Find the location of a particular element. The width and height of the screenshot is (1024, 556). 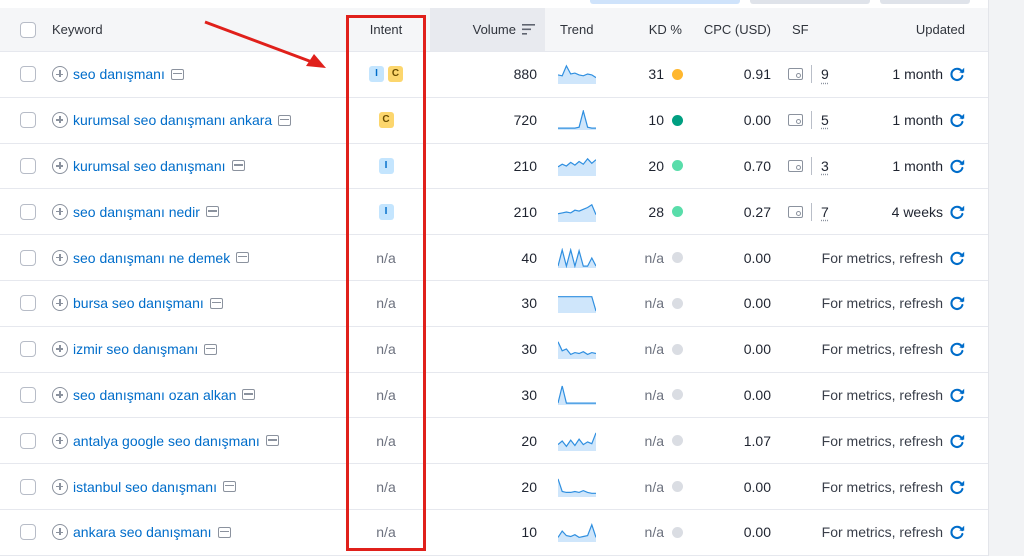

keyword-link: ankara seo danışmanı is located at coordinates (142, 532).